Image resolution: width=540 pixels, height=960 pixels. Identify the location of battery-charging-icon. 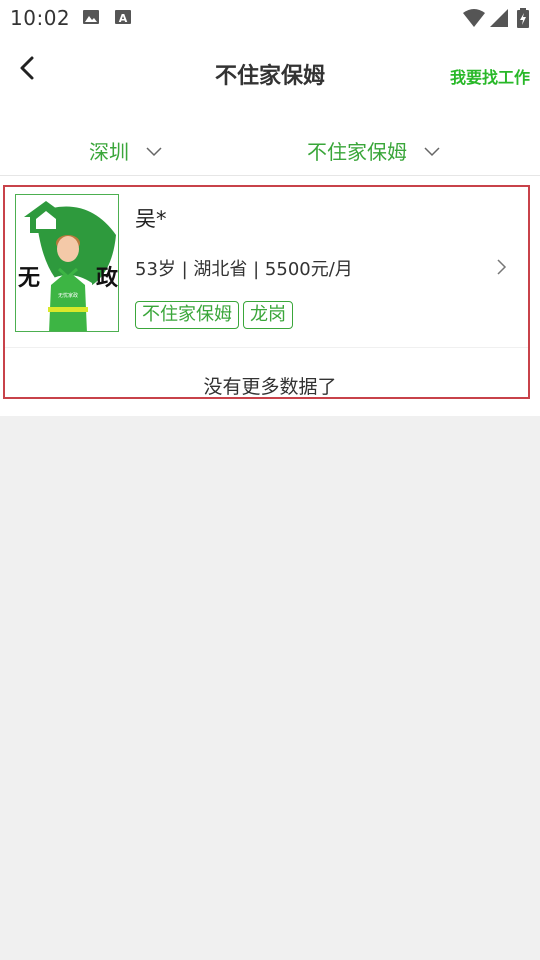
(523, 18).